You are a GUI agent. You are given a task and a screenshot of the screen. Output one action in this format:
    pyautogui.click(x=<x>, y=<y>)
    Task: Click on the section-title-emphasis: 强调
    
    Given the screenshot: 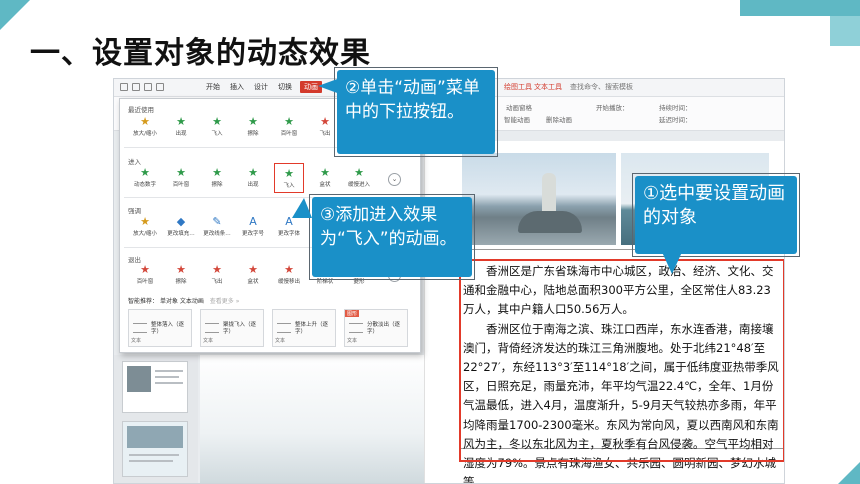 What is the action you would take?
    pyautogui.click(x=134, y=211)
    